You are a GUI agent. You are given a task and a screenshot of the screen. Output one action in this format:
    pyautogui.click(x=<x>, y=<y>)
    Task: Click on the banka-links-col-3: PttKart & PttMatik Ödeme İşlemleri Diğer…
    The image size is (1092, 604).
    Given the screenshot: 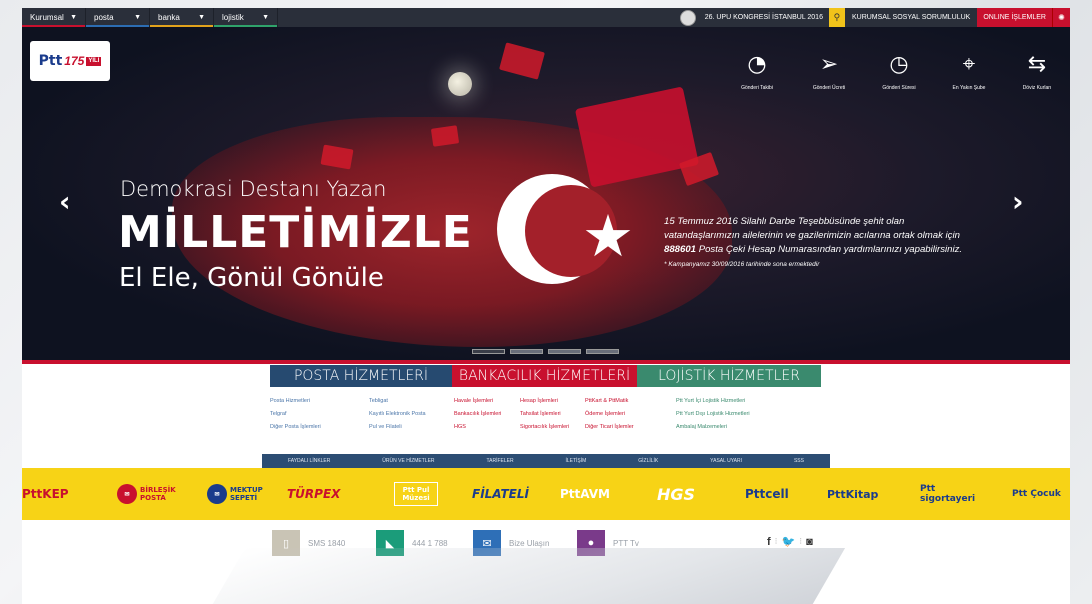 What is the action you would take?
    pyautogui.click(x=609, y=414)
    